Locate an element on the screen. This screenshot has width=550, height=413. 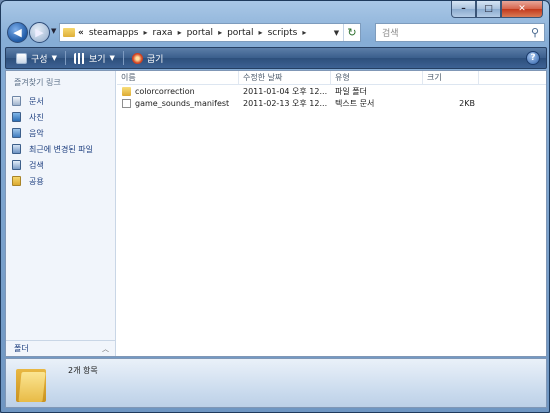
search-icon: ⚲ is located at coordinates (535, 32).